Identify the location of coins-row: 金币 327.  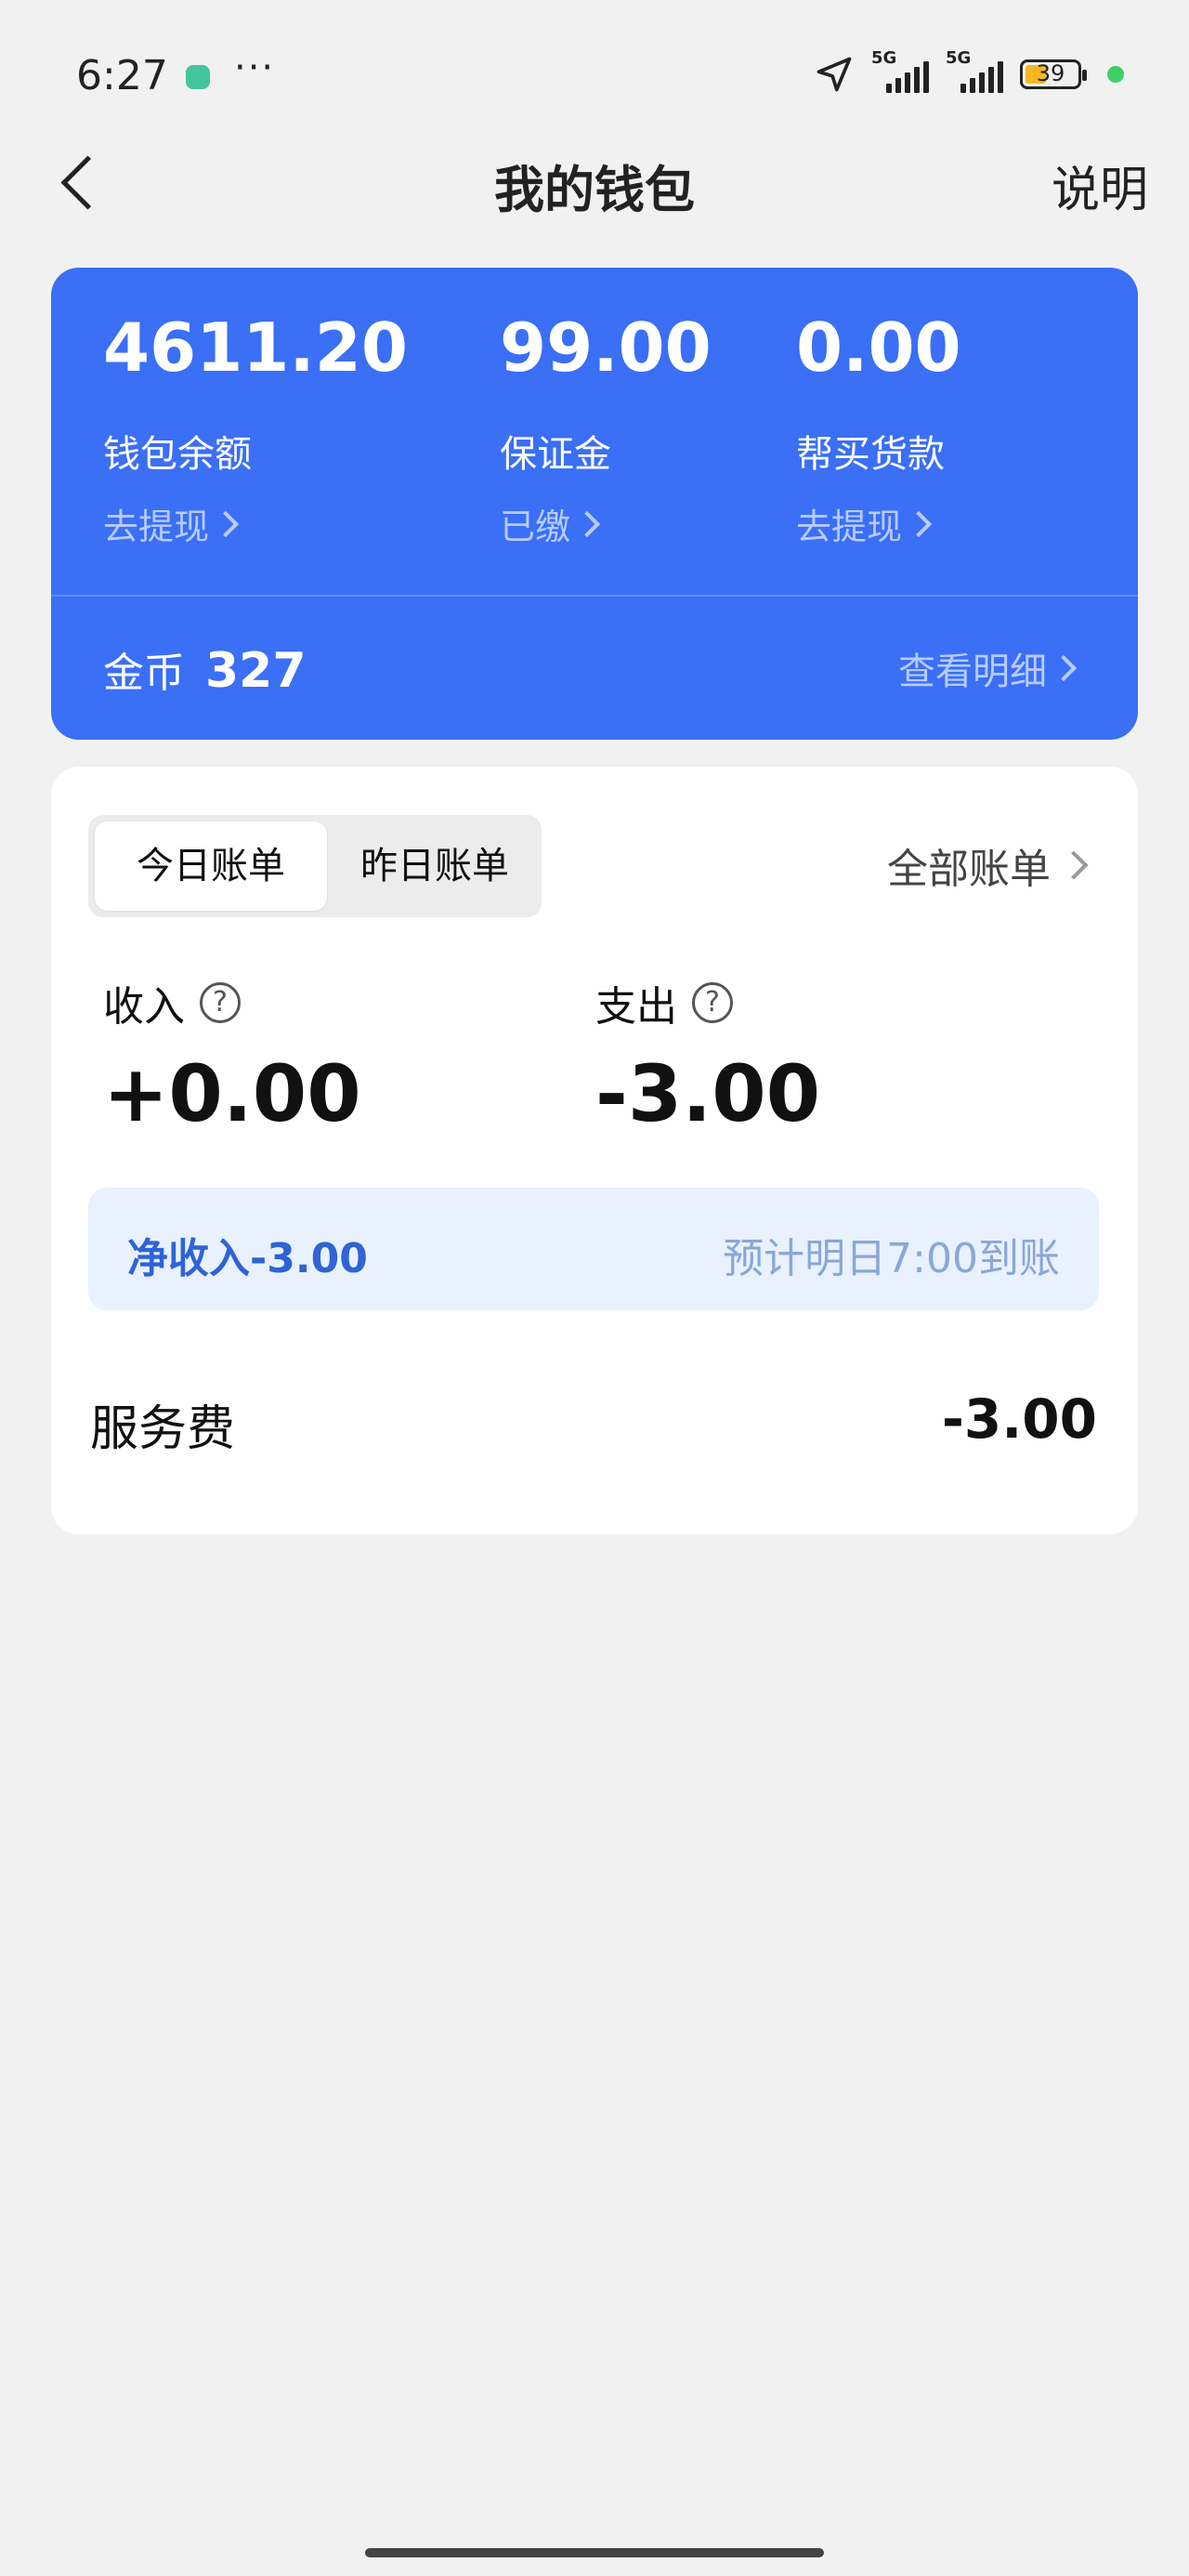
(205, 669).